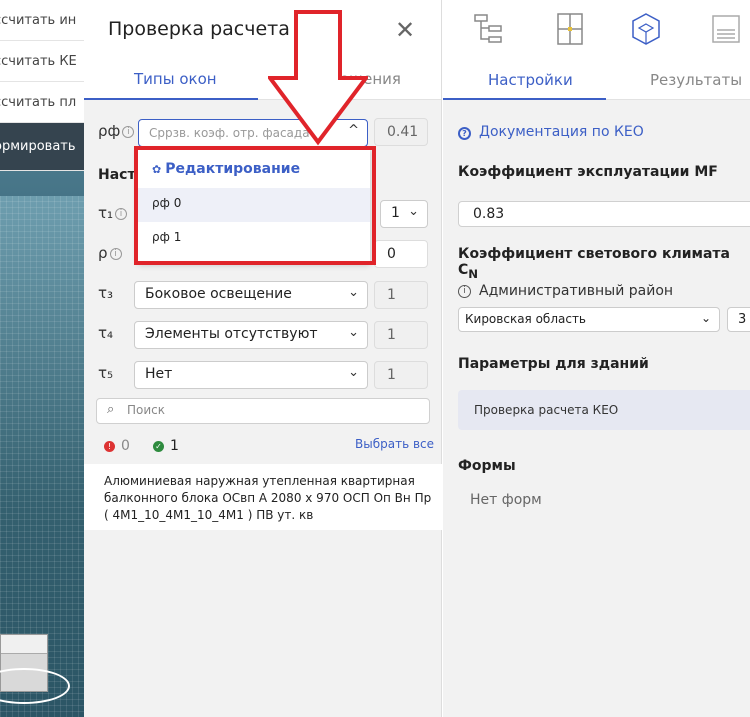  What do you see at coordinates (253, 133) in the screenshot?
I see `rho-f-select: Сррзв. коэф. отр. фасада ^` at bounding box center [253, 133].